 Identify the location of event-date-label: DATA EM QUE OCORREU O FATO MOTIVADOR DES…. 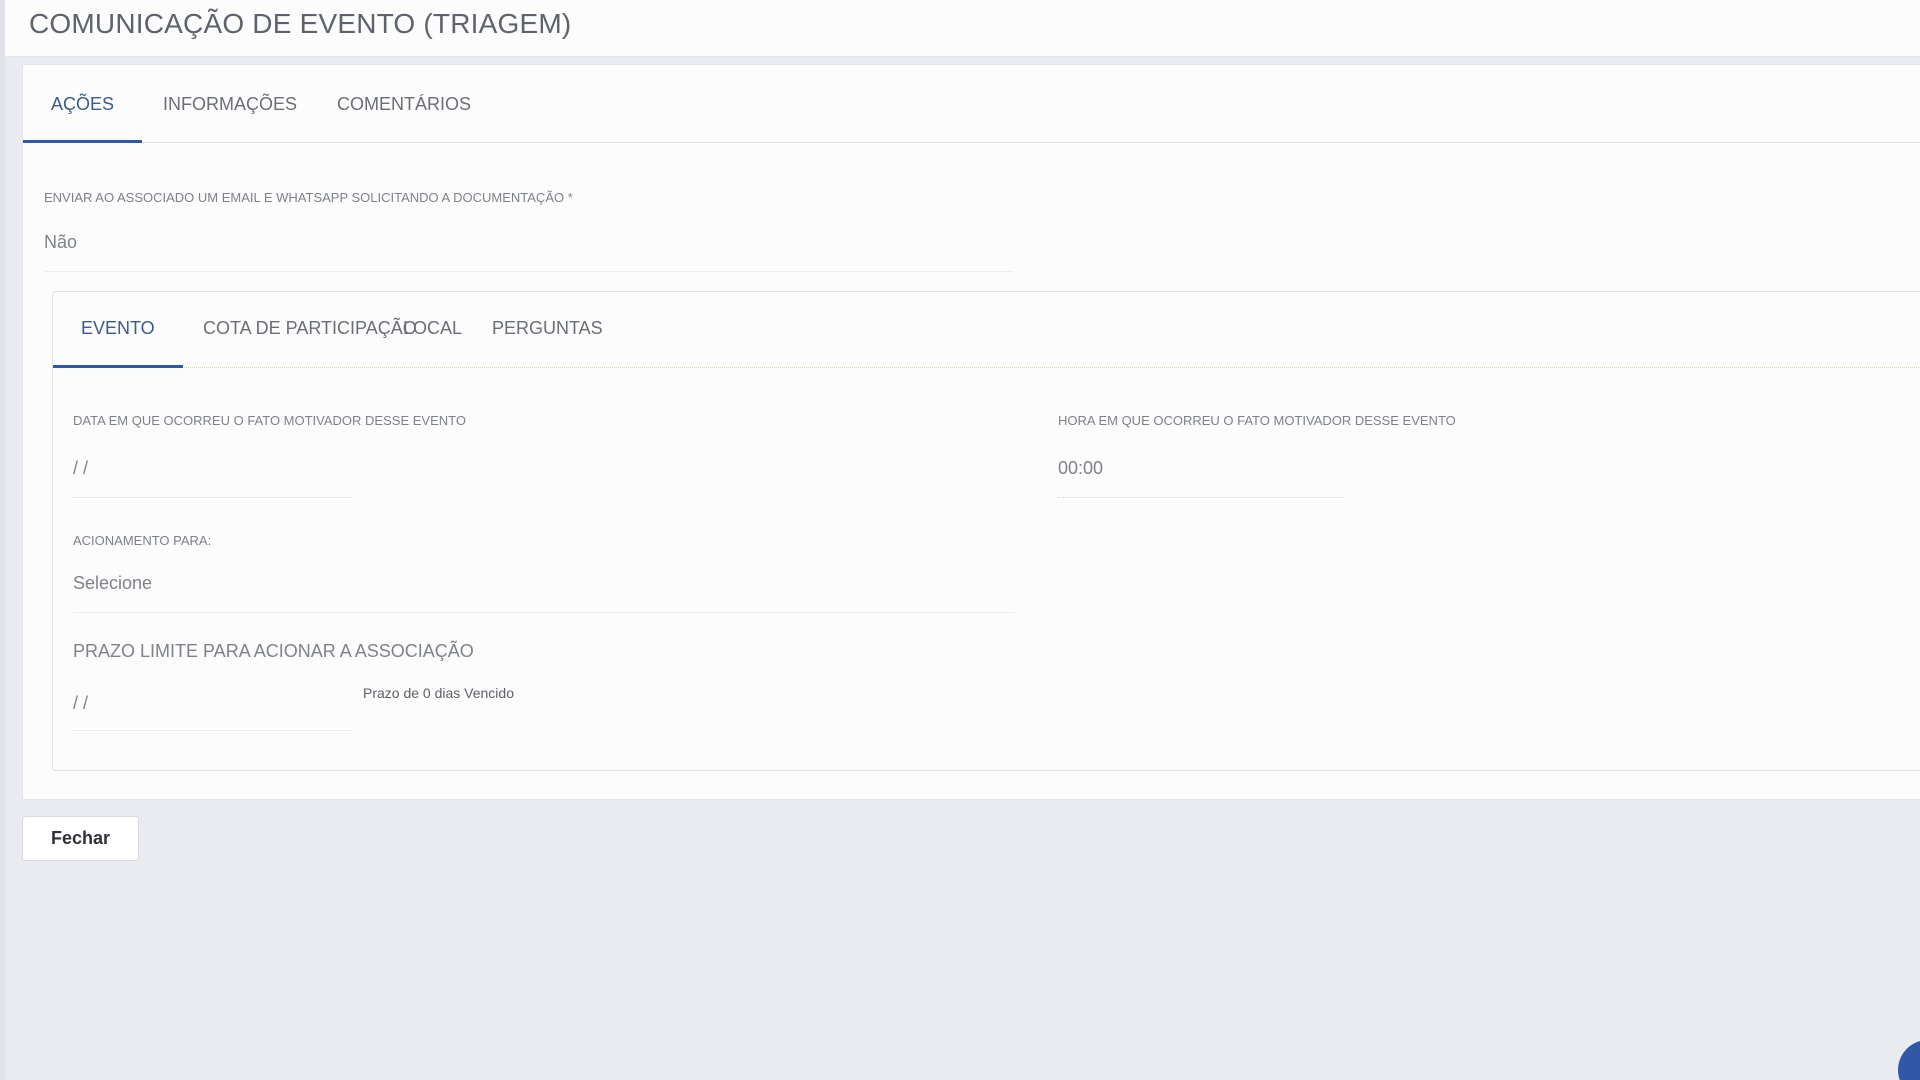
(269, 420).